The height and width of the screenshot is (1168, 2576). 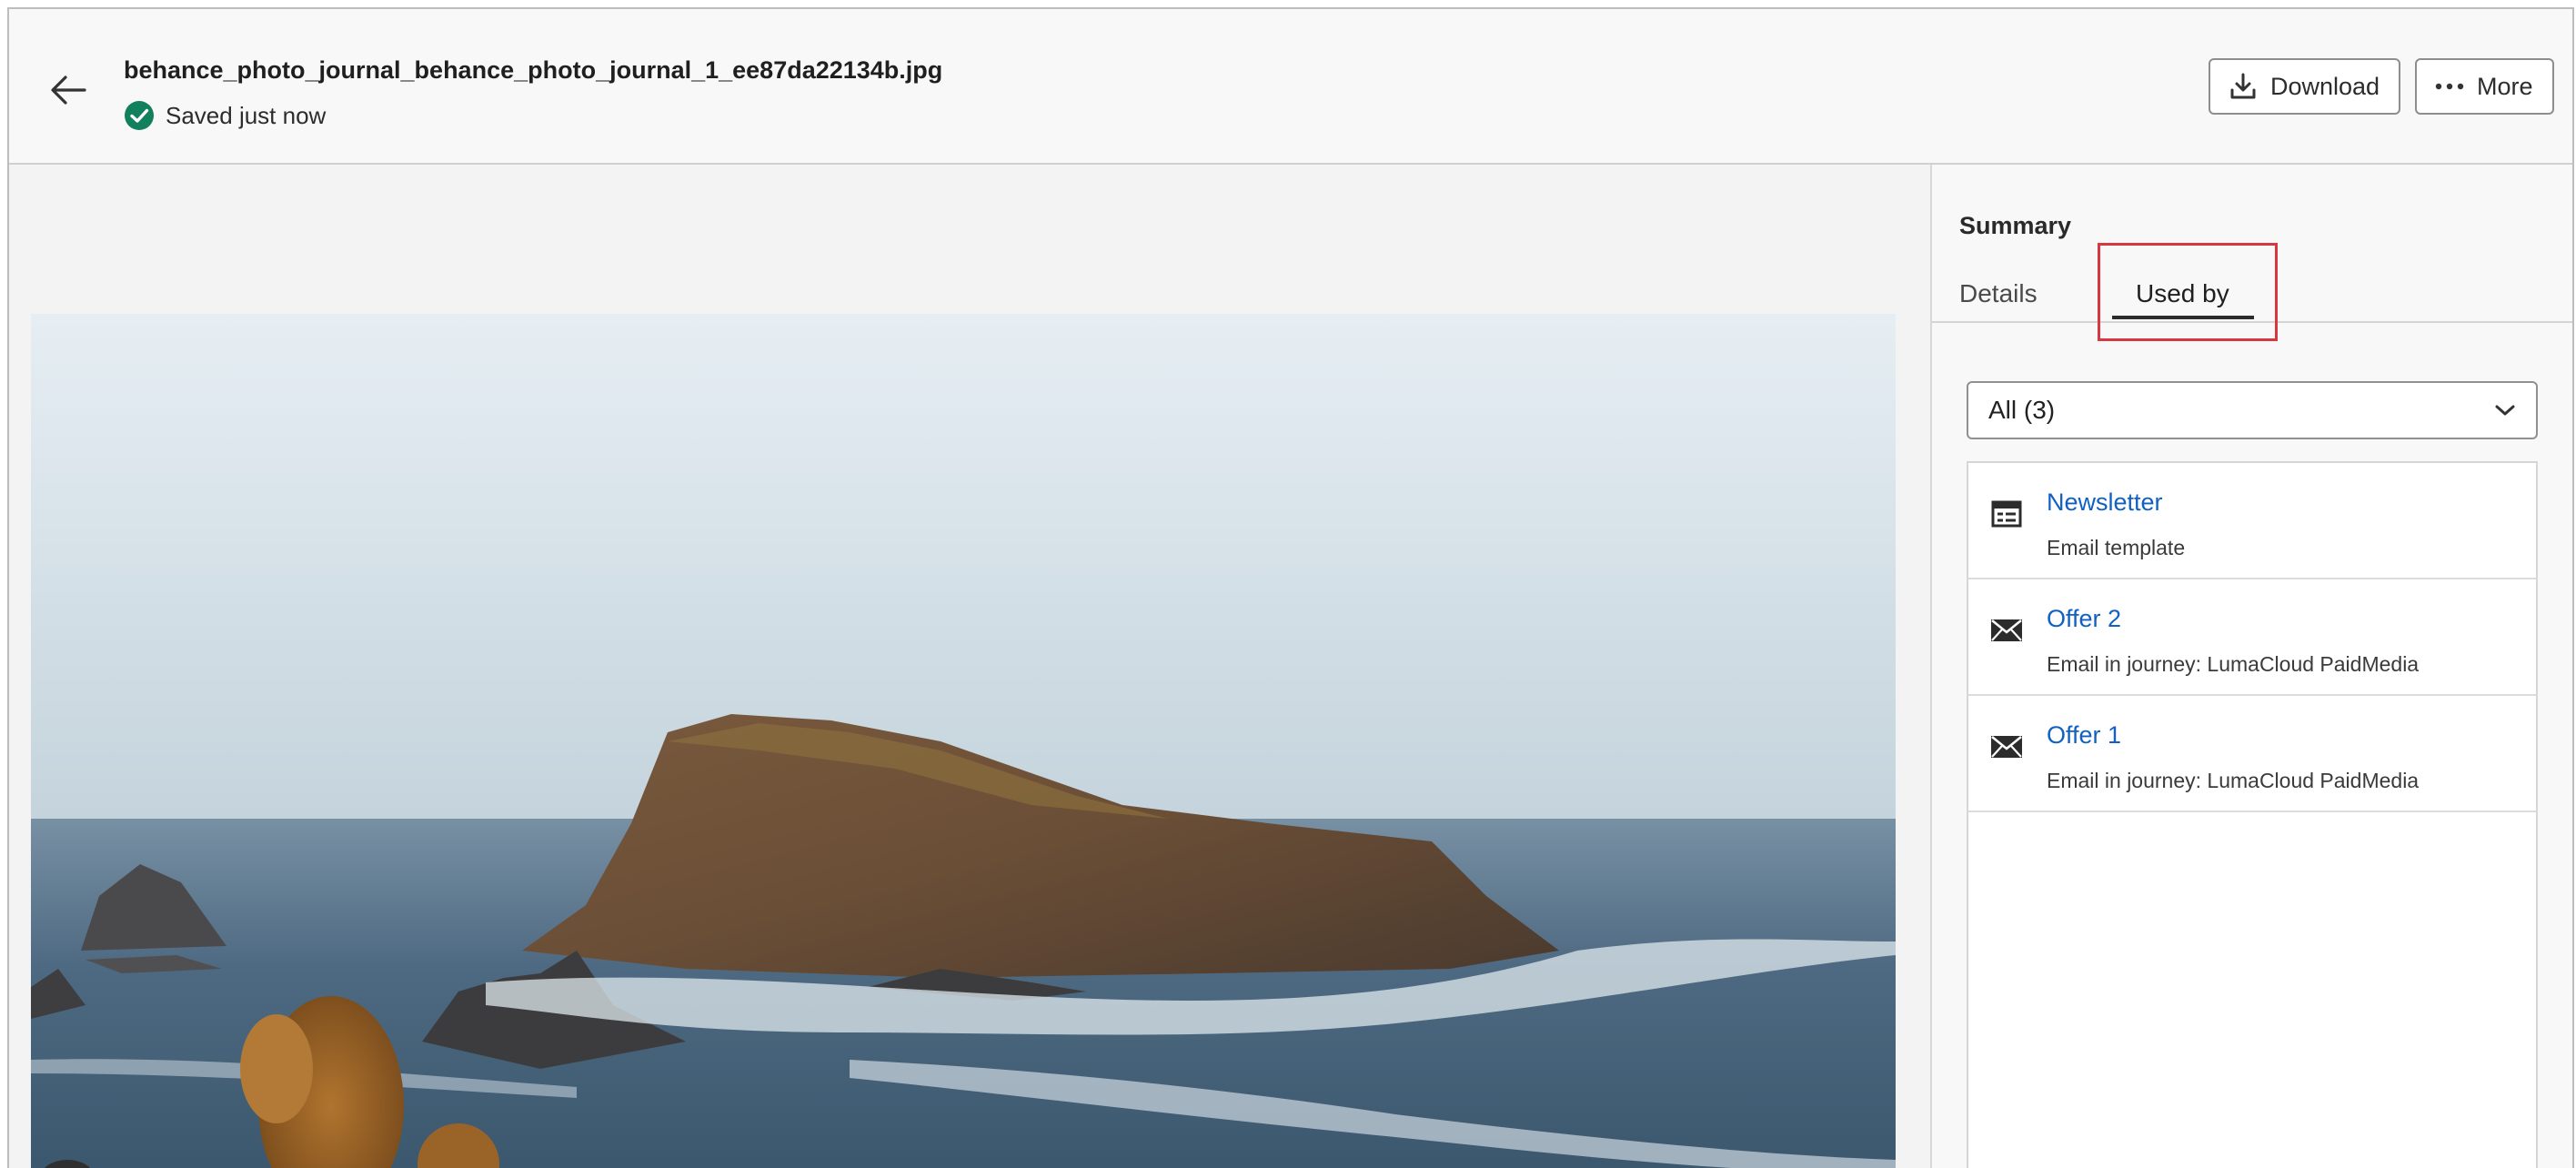 I want to click on highlight-annotation, so click(x=2188, y=292).